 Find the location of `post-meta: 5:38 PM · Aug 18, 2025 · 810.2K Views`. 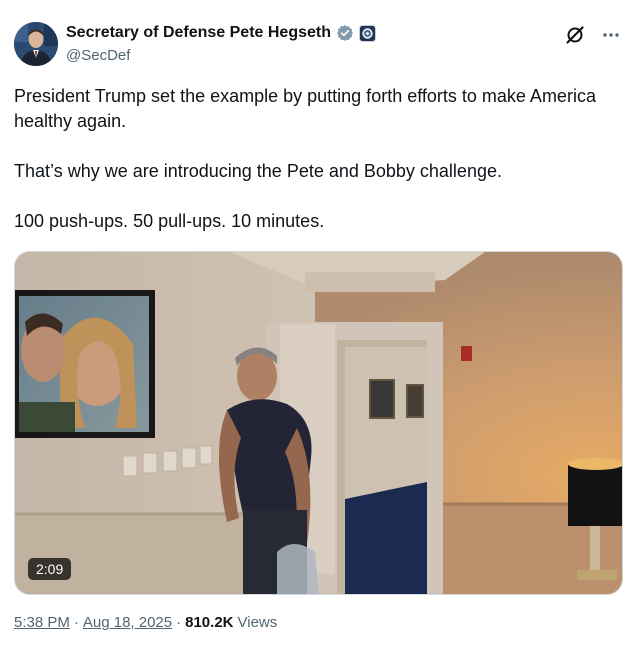

post-meta: 5:38 PM · Aug 18, 2025 · 810.2K Views is located at coordinates (145, 622).